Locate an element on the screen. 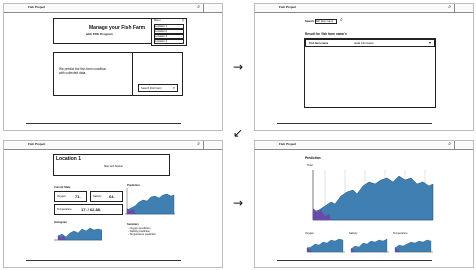 This screenshot has height=270, width=476. main-prediction-svg is located at coordinates (373, 195).